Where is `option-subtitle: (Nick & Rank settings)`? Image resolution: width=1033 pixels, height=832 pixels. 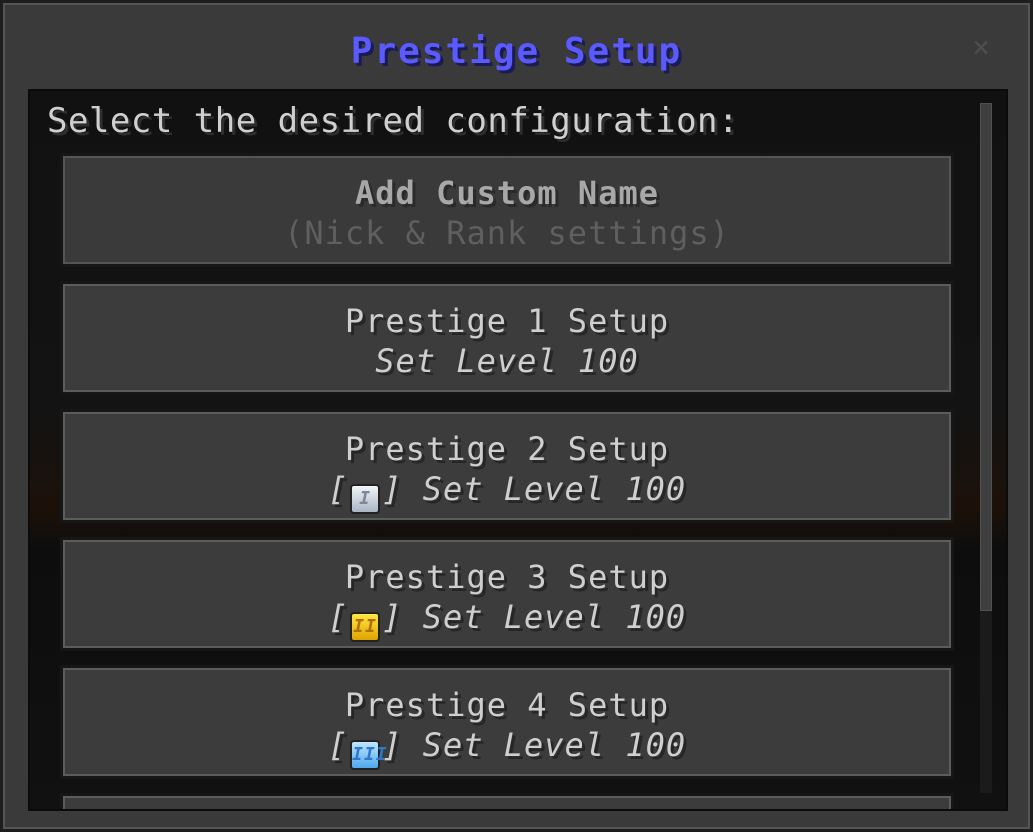
option-subtitle: (Nick & Rank settings) is located at coordinates (507, 233).